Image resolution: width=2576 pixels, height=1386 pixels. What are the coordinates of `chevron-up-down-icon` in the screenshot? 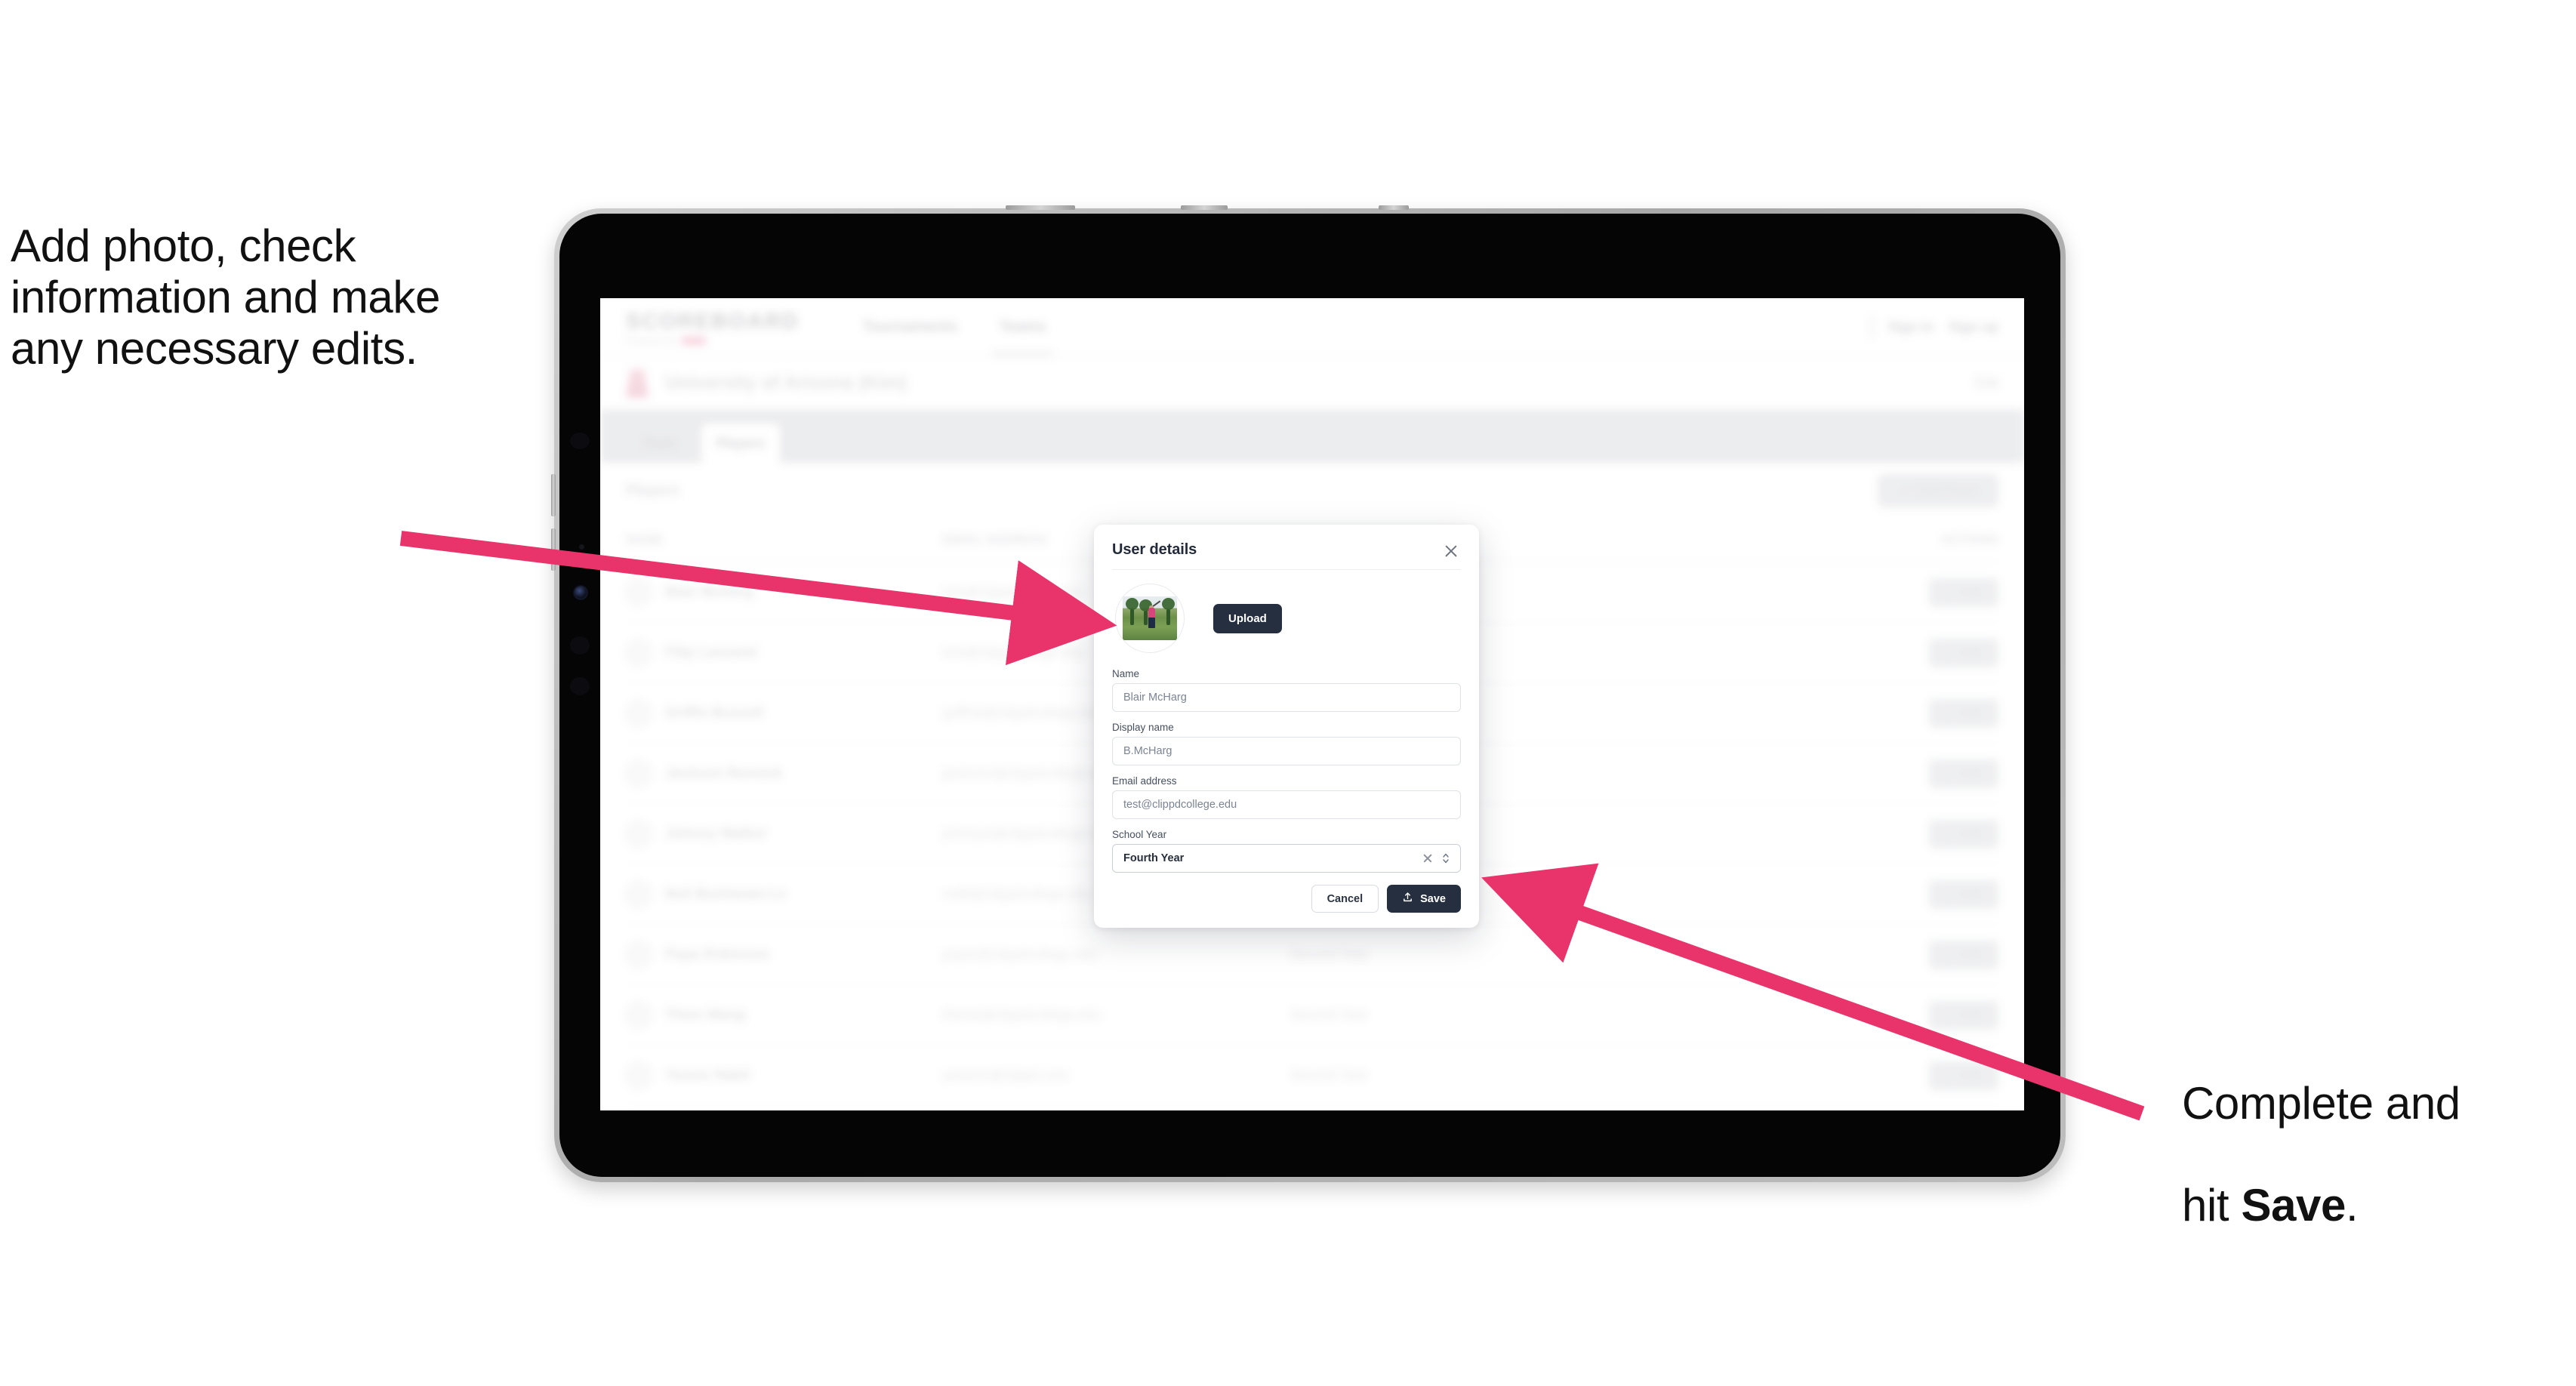 It's located at (1445, 858).